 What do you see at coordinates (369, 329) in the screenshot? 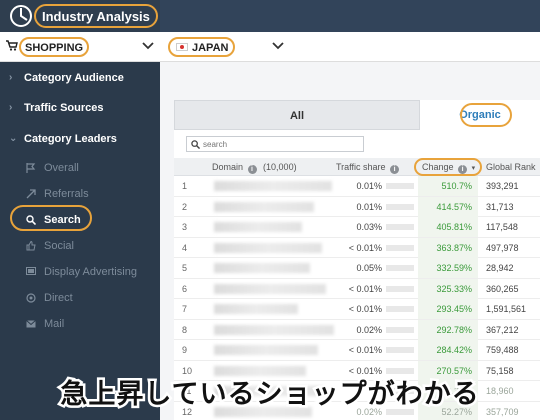
I see `traffic-share-value: 0.02%` at bounding box center [369, 329].